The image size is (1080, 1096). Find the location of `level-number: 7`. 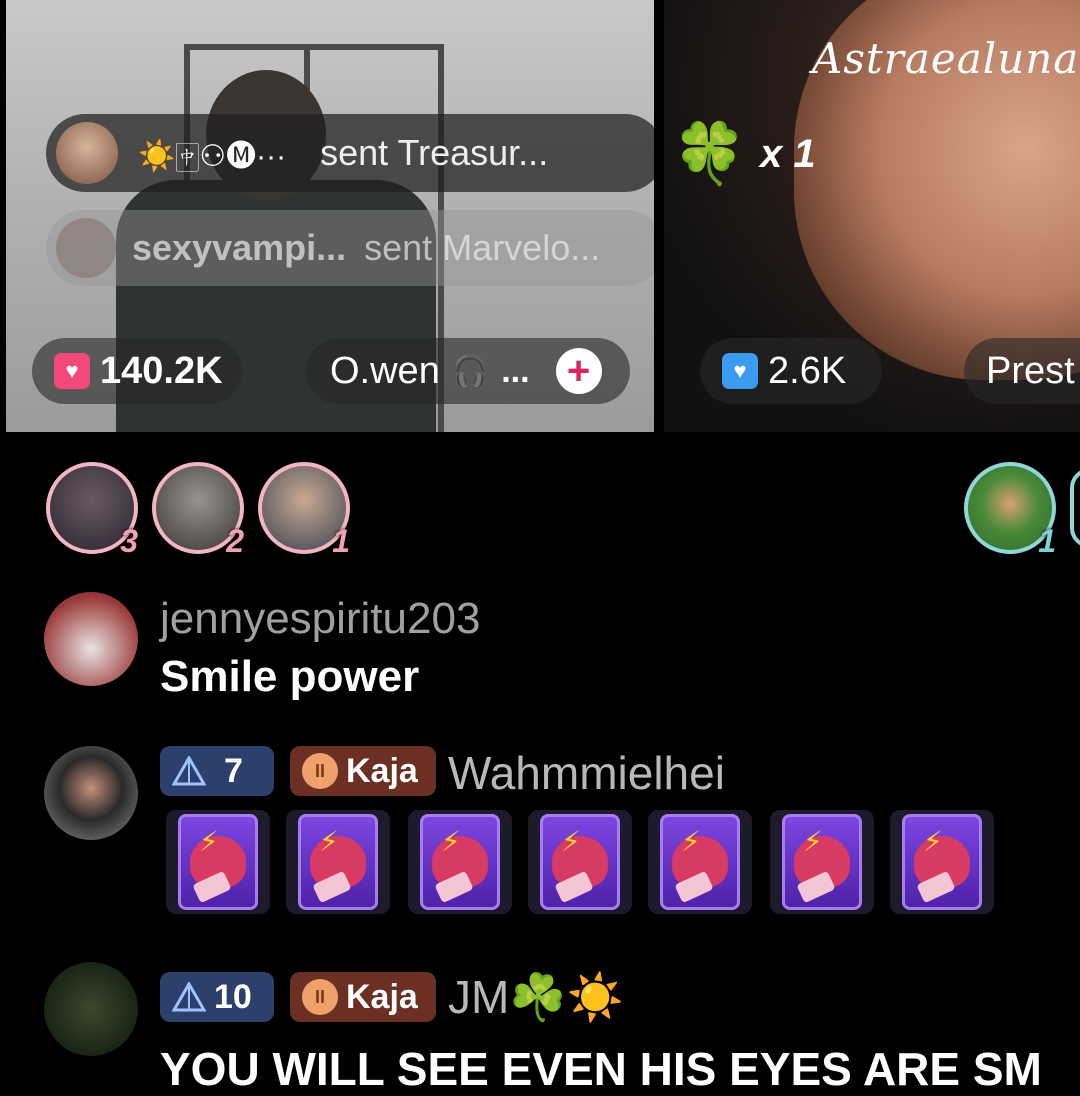

level-number: 7 is located at coordinates (233, 770).